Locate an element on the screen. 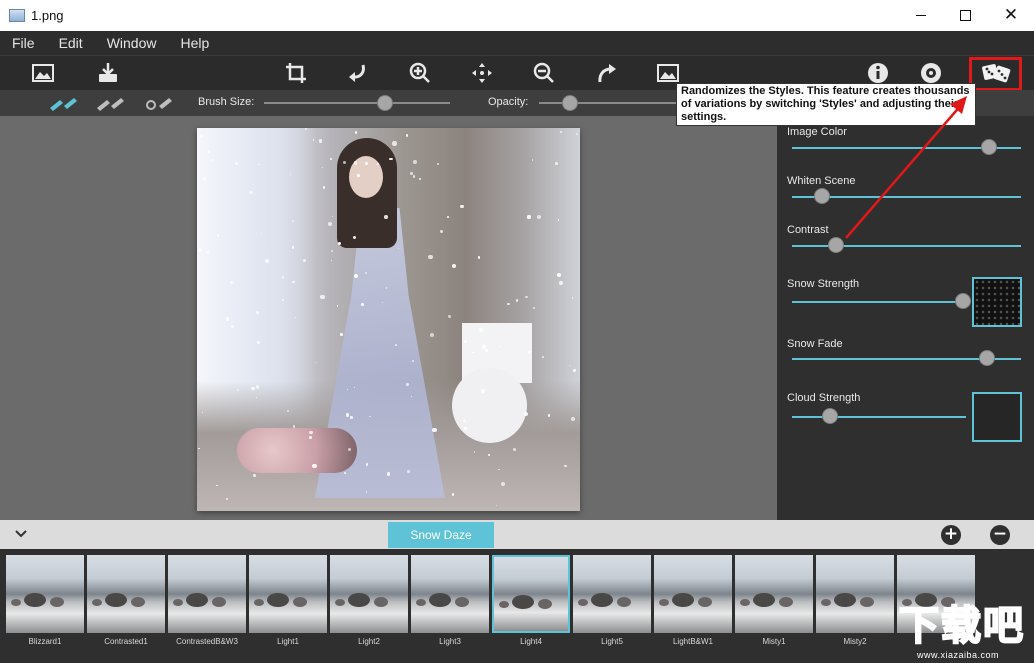 Image resolution: width=1034 pixels, height=663 pixels. pan-button is located at coordinates (482, 73).